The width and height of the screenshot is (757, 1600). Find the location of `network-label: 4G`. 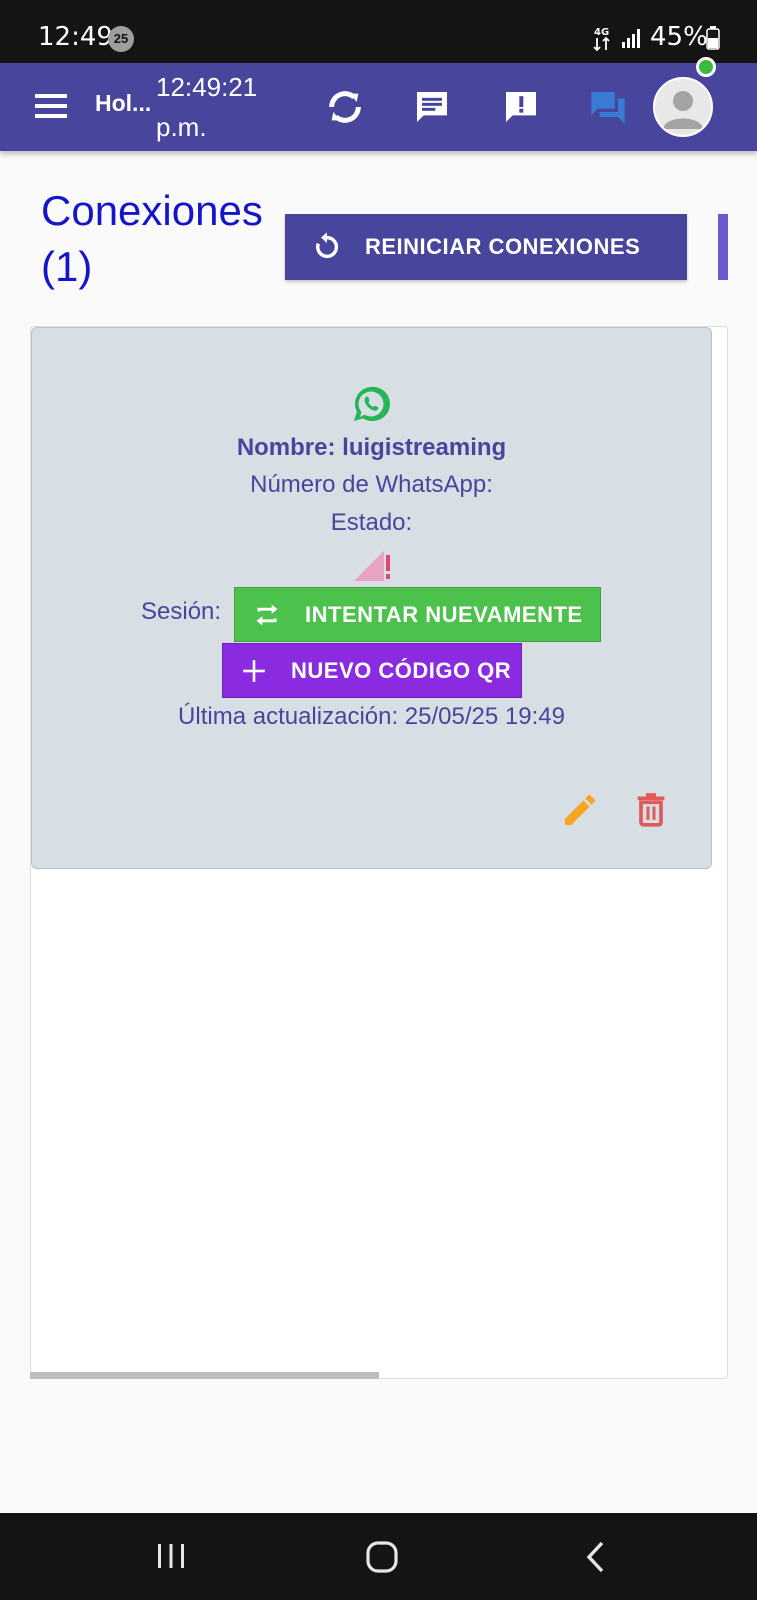

network-label: 4G is located at coordinates (601, 32).